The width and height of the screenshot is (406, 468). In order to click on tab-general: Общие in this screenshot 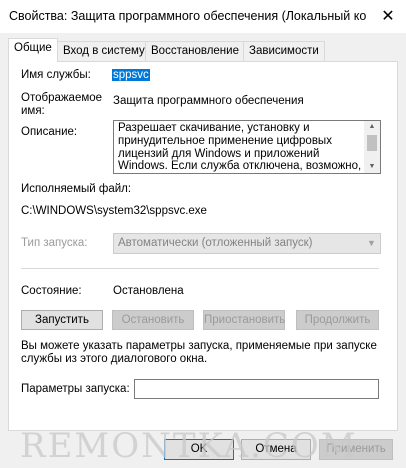, I will do `click(33, 50)`.